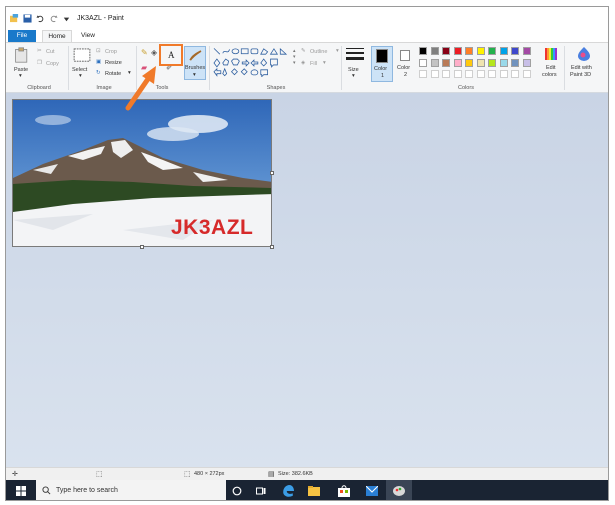  I want to click on shapes-gallery, so click(252, 62).